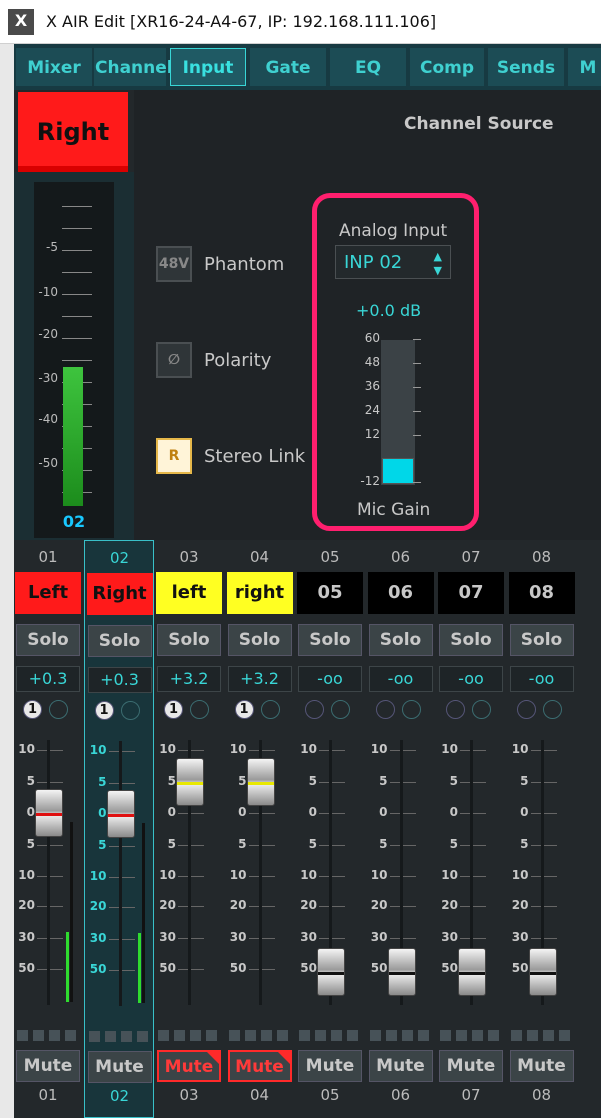 This screenshot has width=601, height=1118. What do you see at coordinates (174, 264) in the screenshot?
I see `phantom-48v-button: 48V` at bounding box center [174, 264].